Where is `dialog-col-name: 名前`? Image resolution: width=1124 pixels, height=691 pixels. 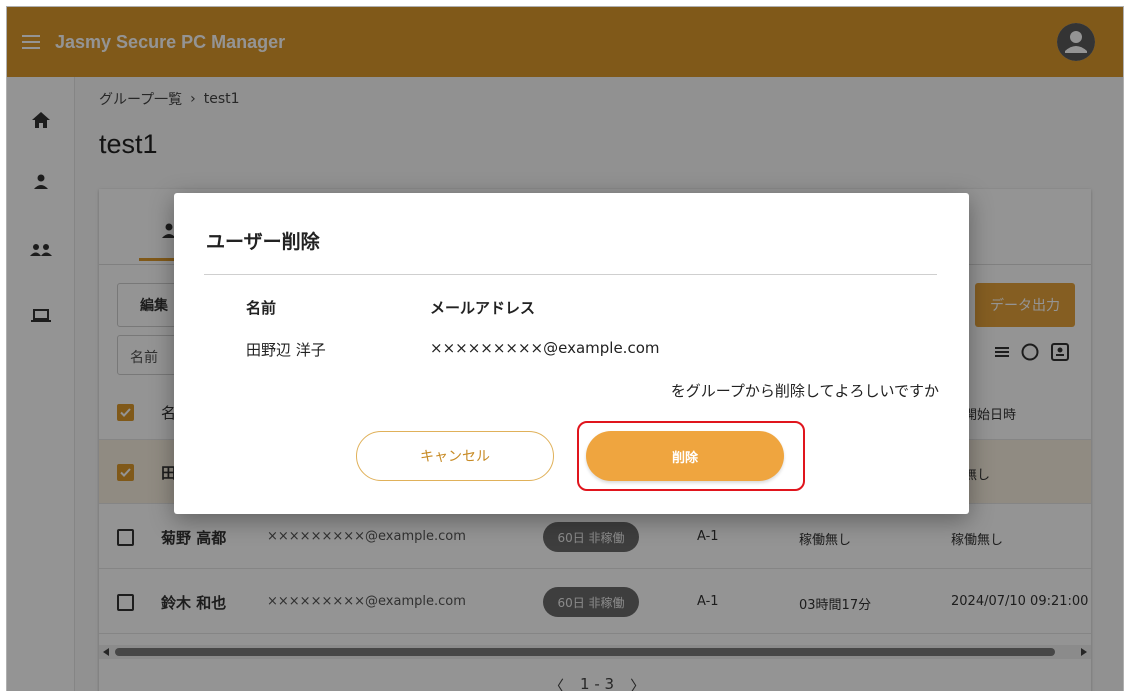
dialog-col-name: 名前 is located at coordinates (261, 308).